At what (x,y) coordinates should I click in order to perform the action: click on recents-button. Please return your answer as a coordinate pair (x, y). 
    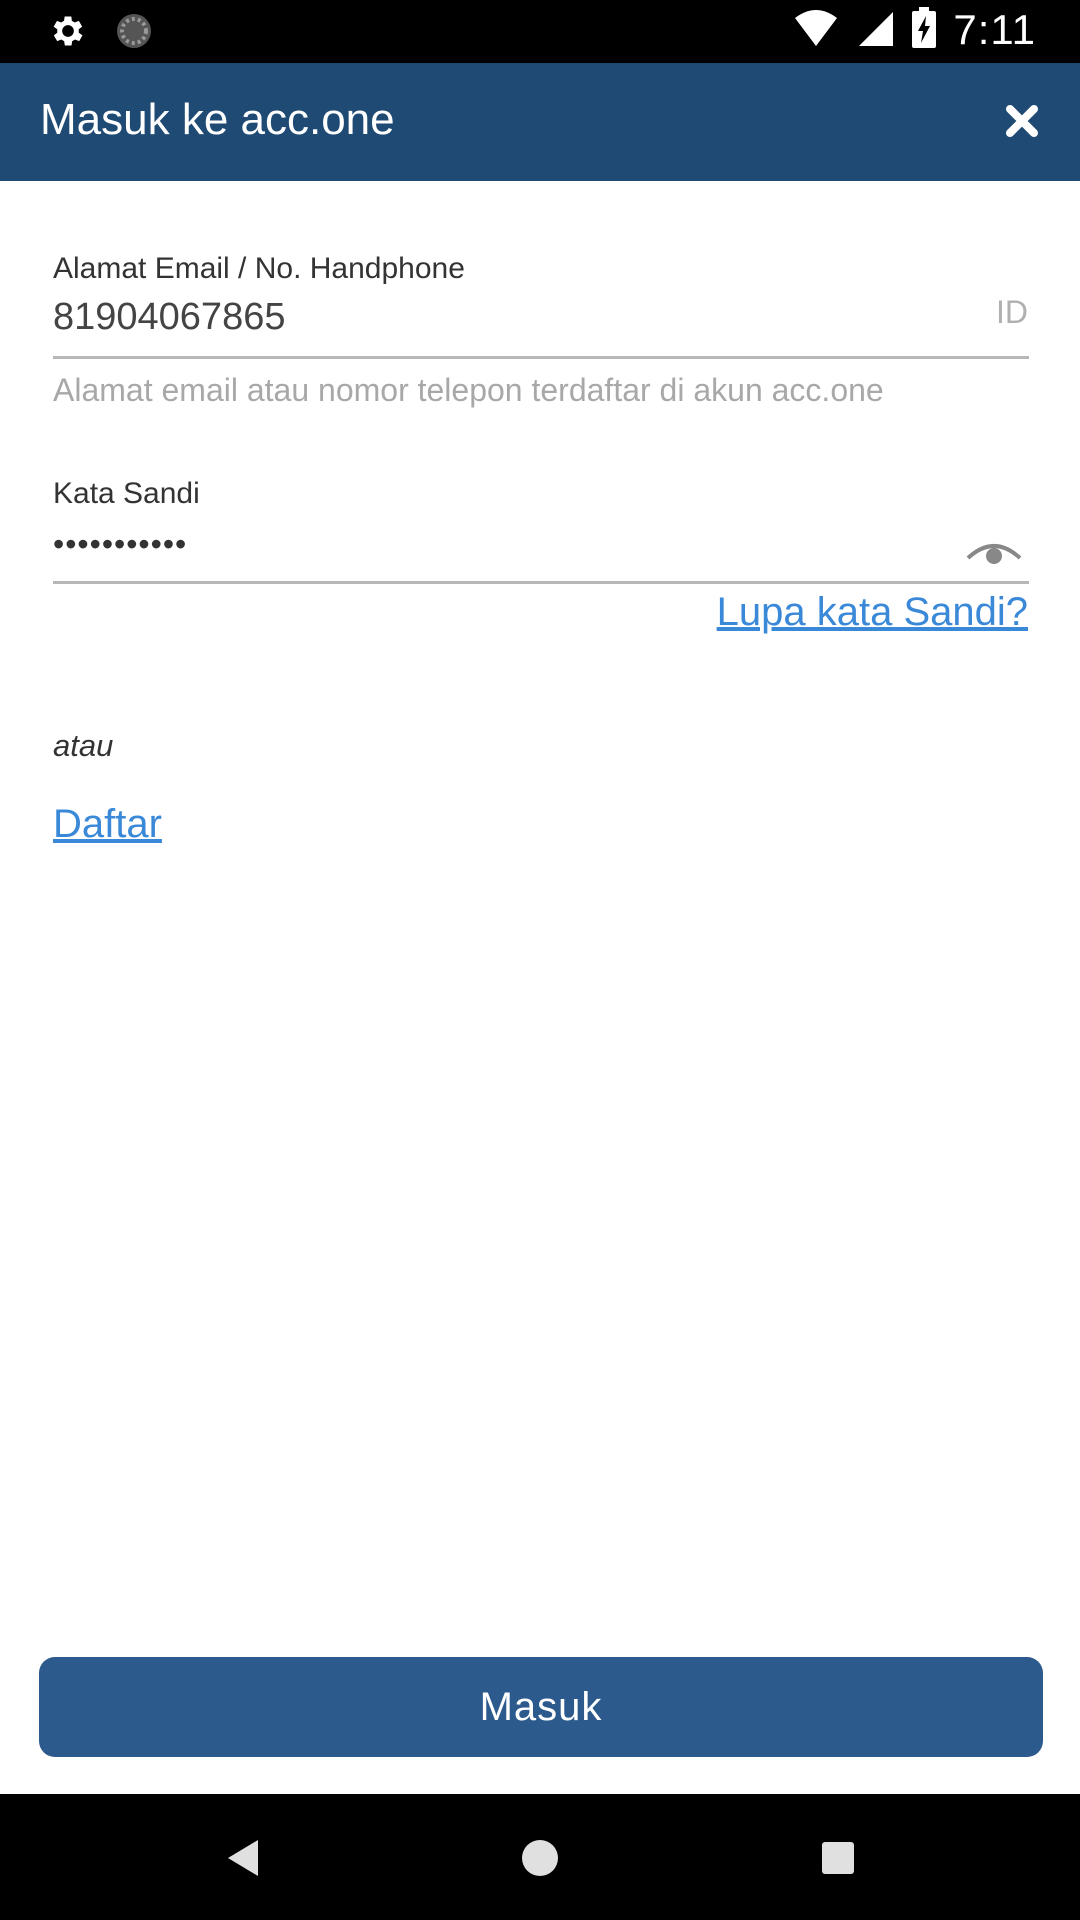
    Looking at the image, I should click on (838, 1858).